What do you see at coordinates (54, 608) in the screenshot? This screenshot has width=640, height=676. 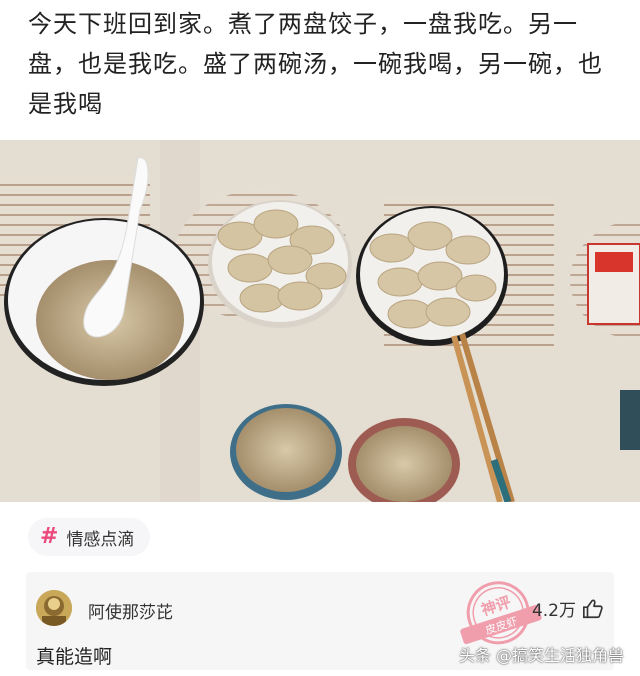 I see `avatar` at bounding box center [54, 608].